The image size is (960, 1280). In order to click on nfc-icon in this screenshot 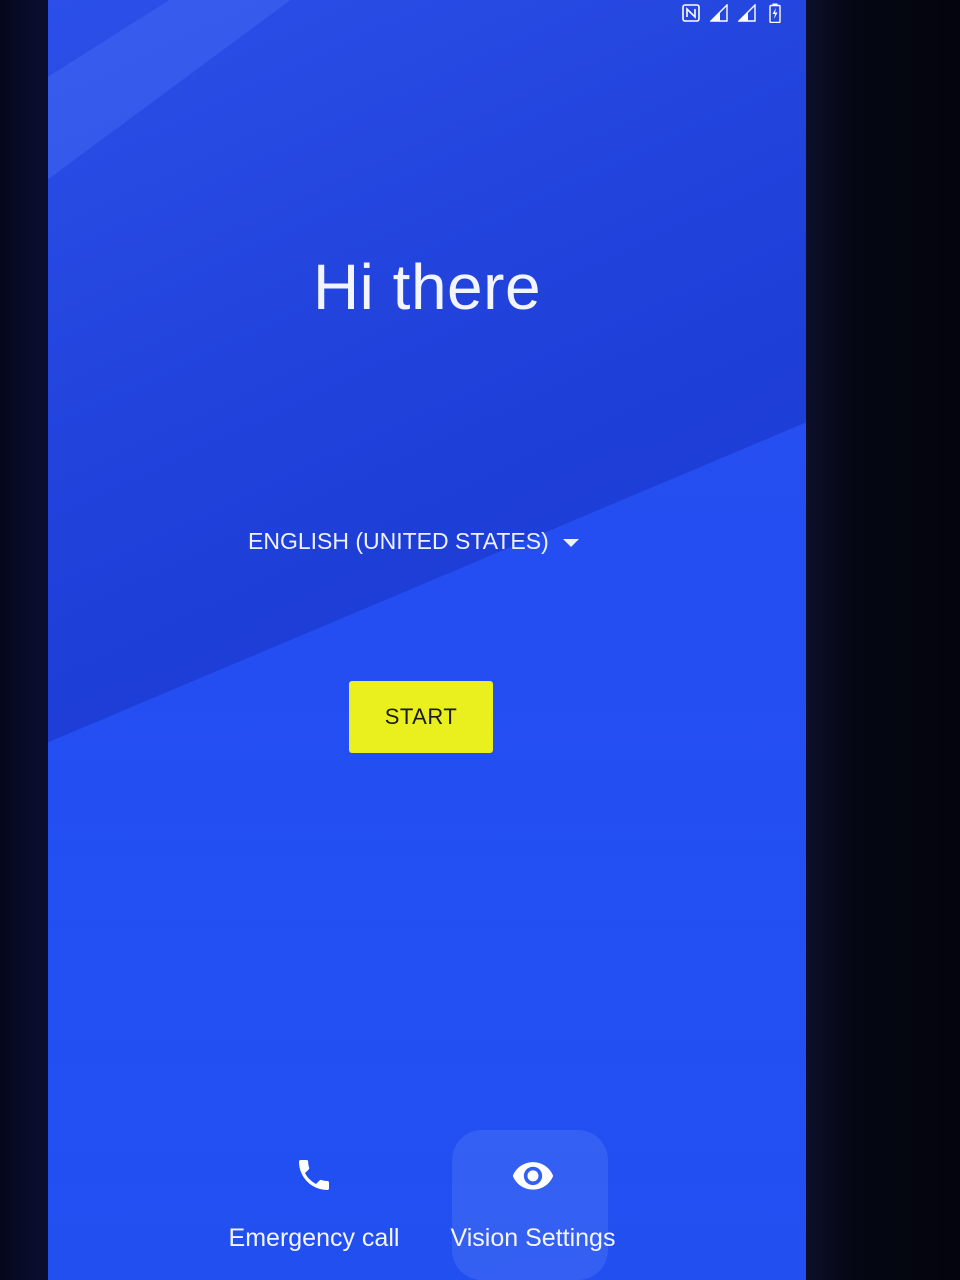, I will do `click(691, 13)`.